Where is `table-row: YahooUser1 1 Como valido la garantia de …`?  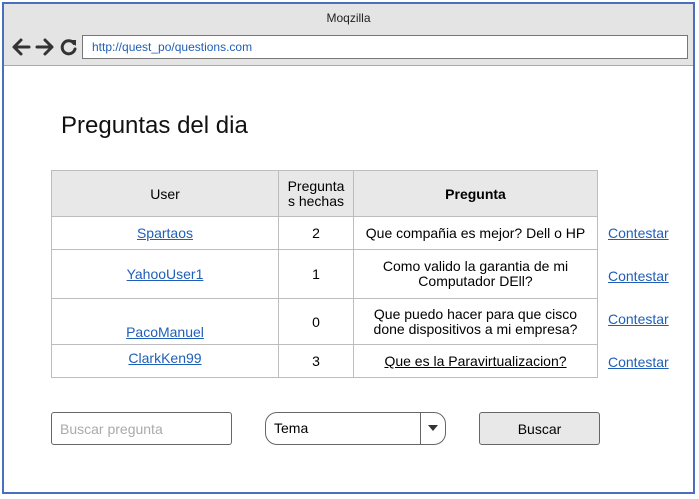 table-row: YahooUser1 1 Como valido la garantia de … is located at coordinates (324, 274).